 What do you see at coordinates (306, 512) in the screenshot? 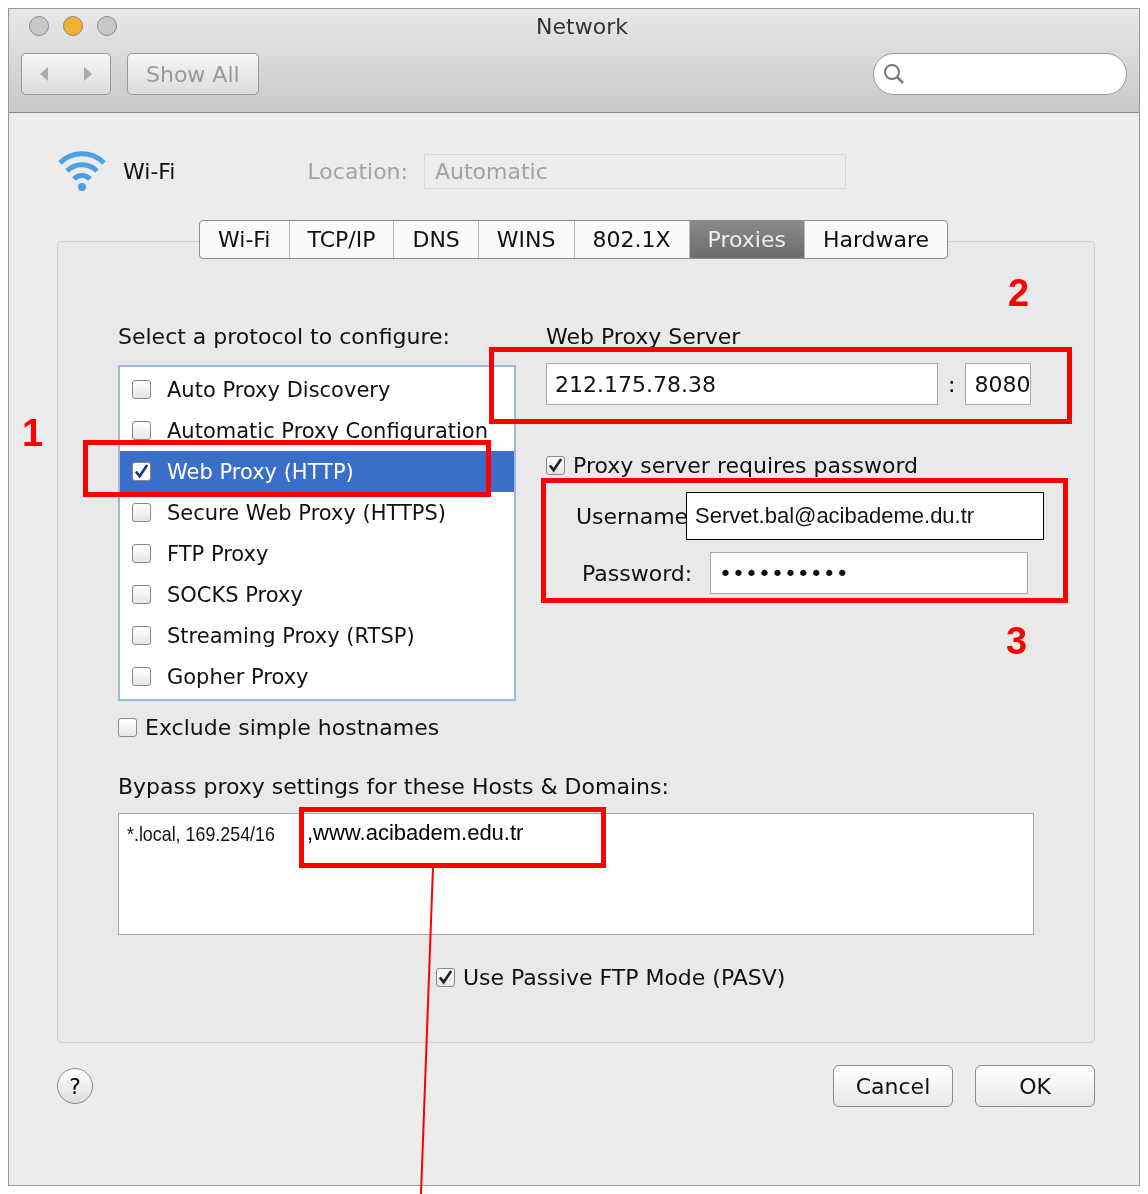
I see `protocol-label: Secure Web Proxy (HTTPS)` at bounding box center [306, 512].